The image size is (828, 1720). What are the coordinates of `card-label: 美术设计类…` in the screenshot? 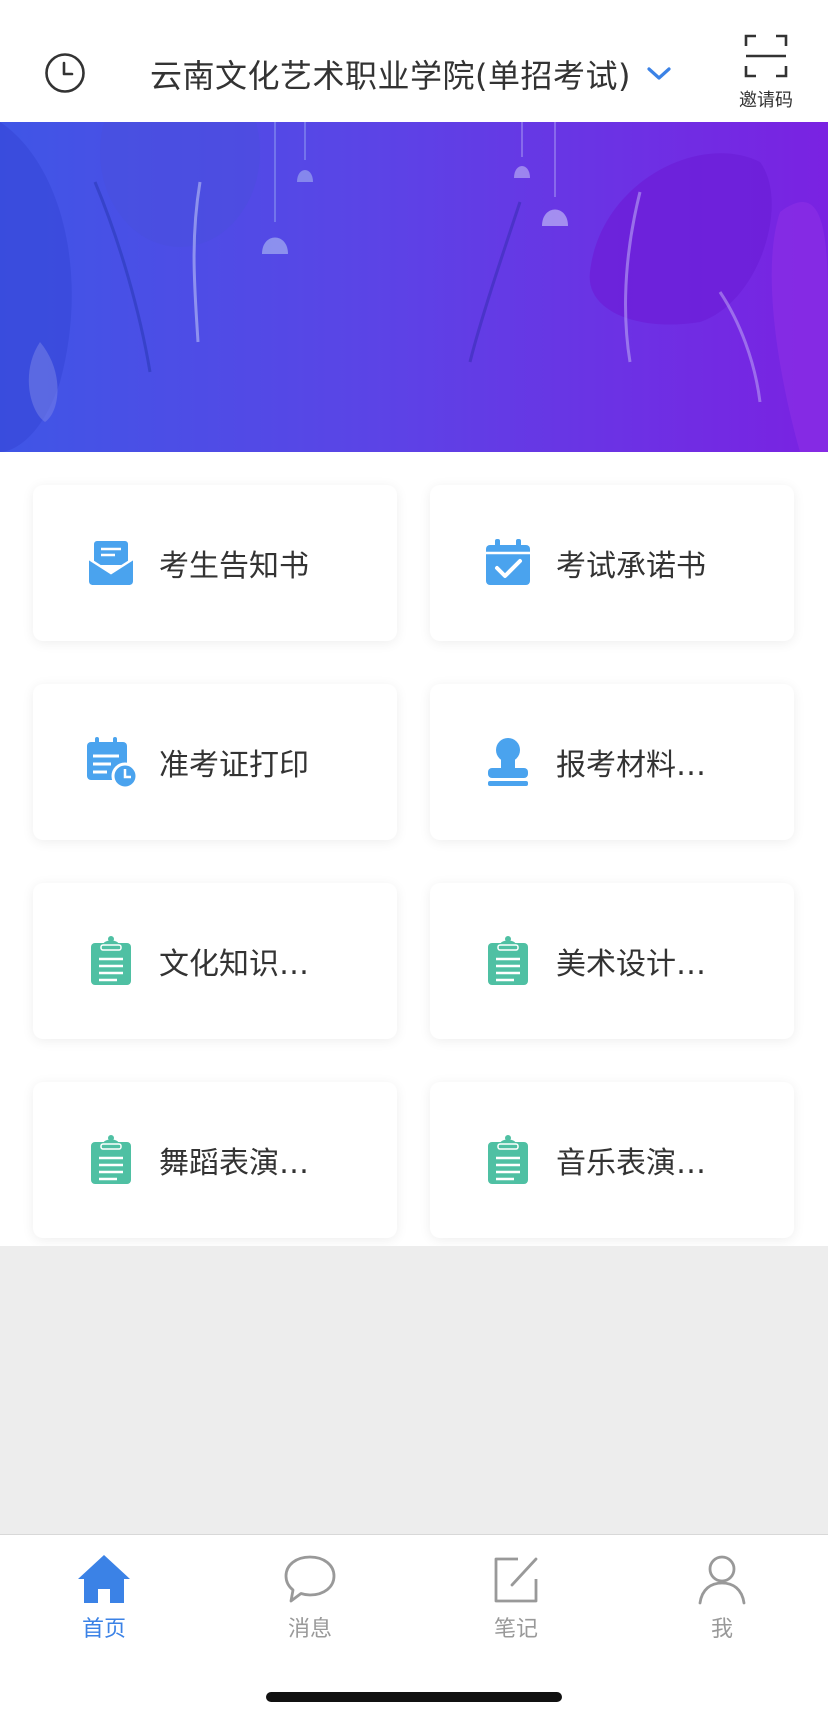 It's located at (645, 964).